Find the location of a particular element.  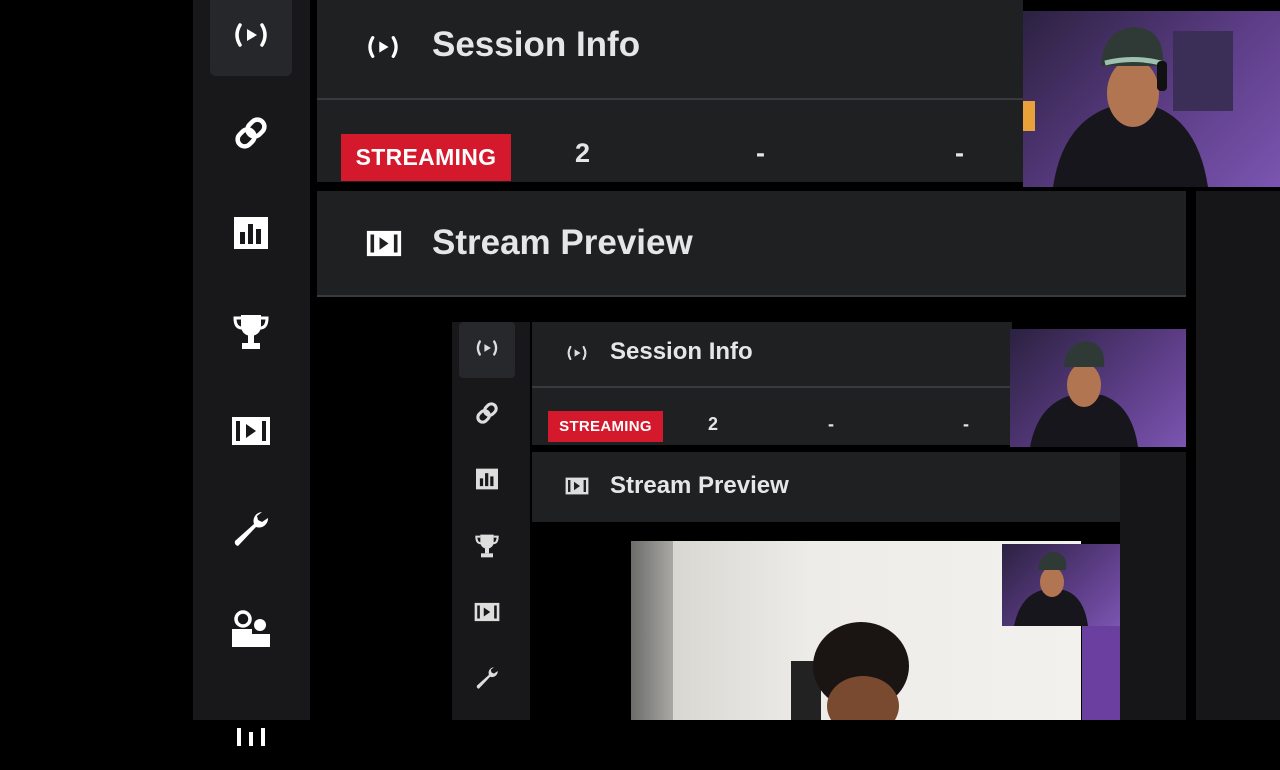

sidebar is located at coordinates (251, 373).